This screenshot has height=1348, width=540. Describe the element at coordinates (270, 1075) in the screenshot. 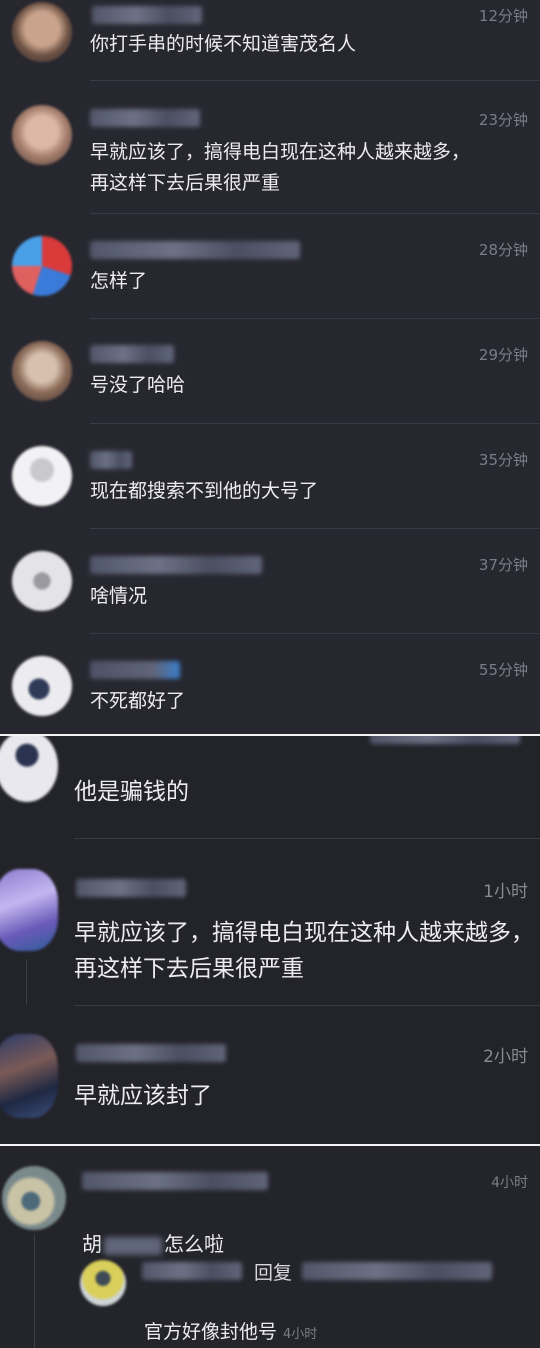

I see `comment-item: 2小时 早就应该封了` at that location.